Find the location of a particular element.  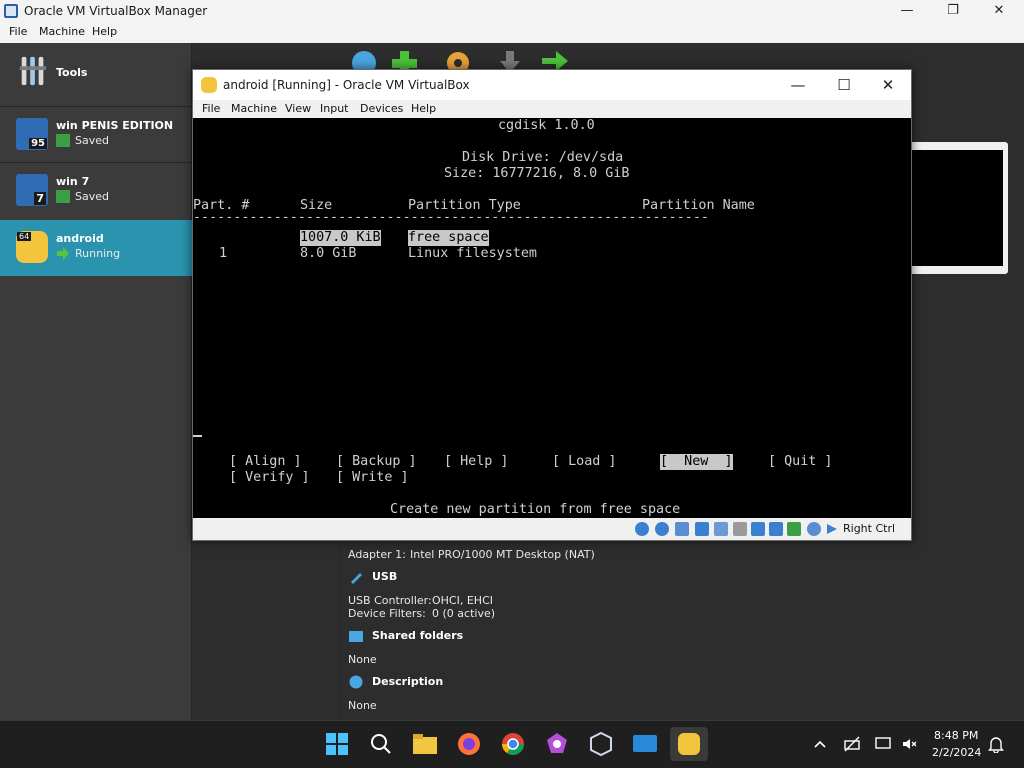

vm-name: win PENIS EDITION is located at coordinates (115, 125).